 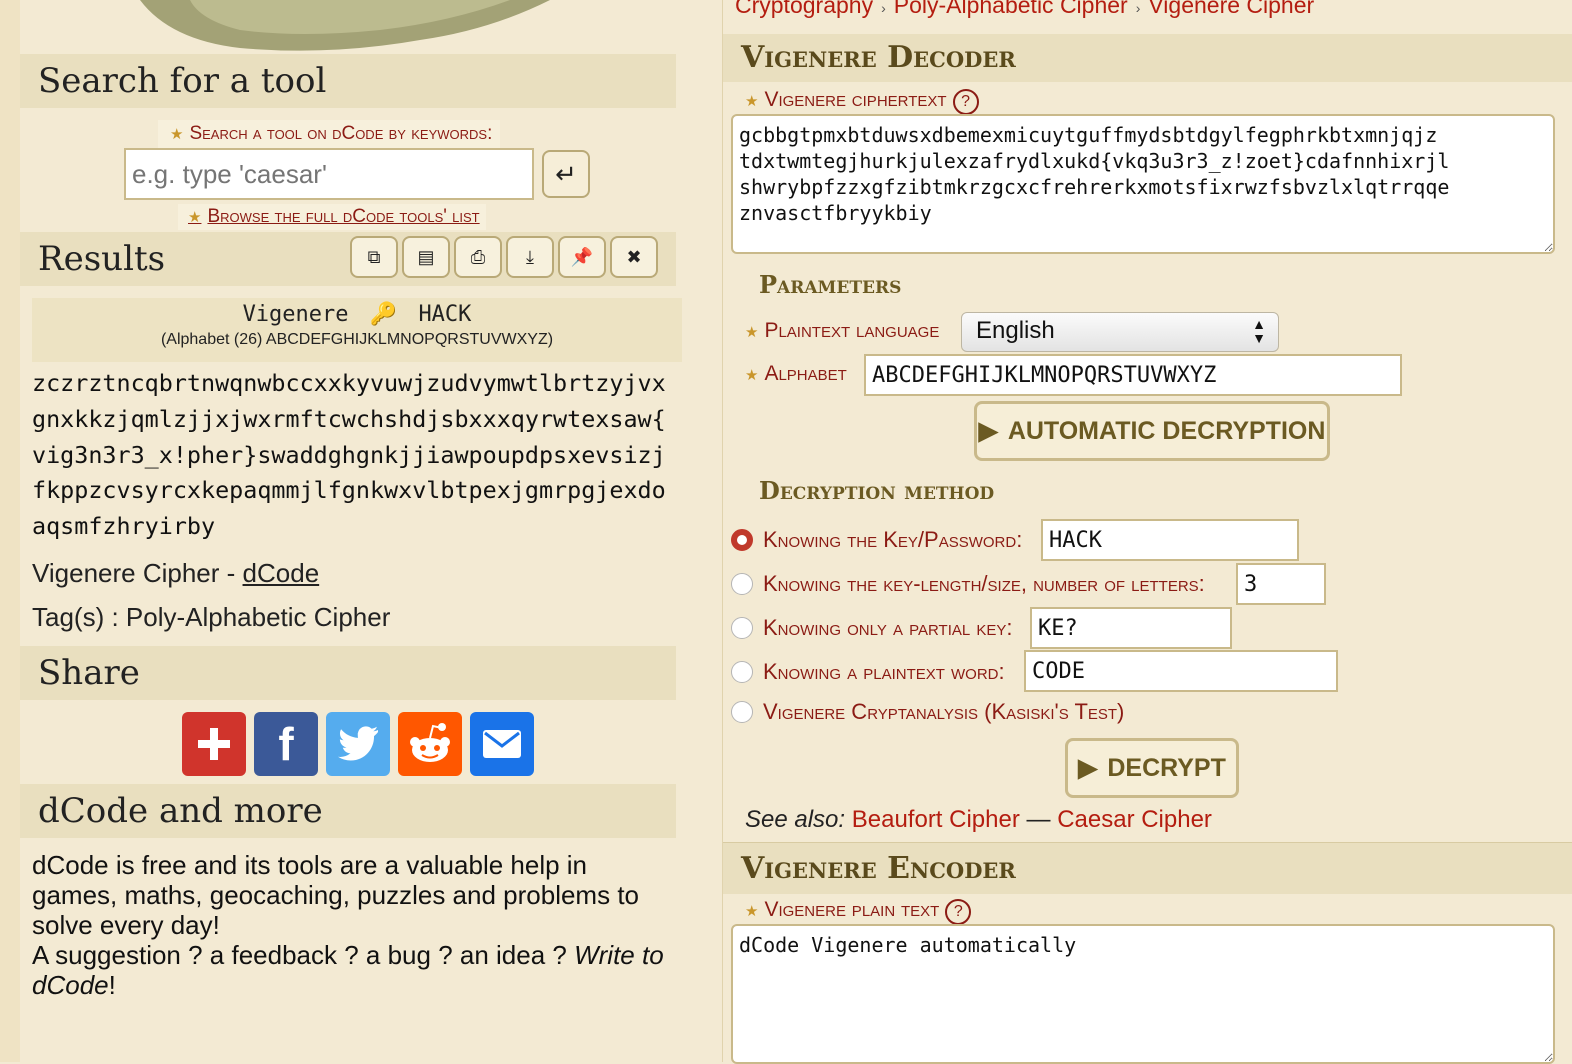 I want to click on alphabet-input, so click(x=1133, y=375).